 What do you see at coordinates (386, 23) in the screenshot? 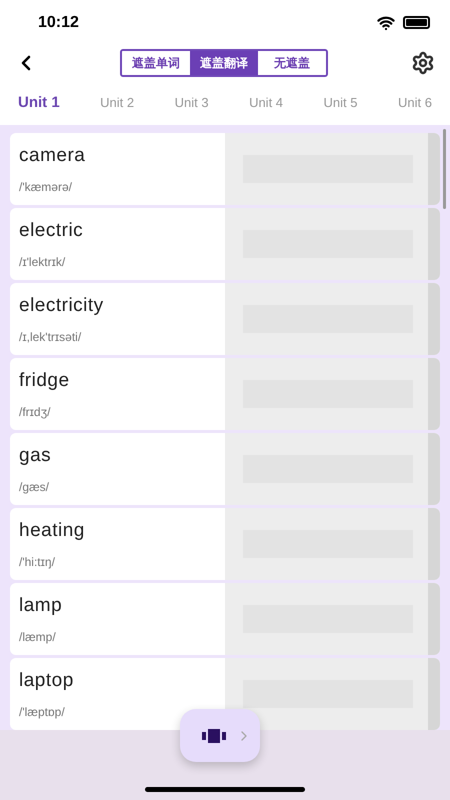
I see `wifi-icon` at bounding box center [386, 23].